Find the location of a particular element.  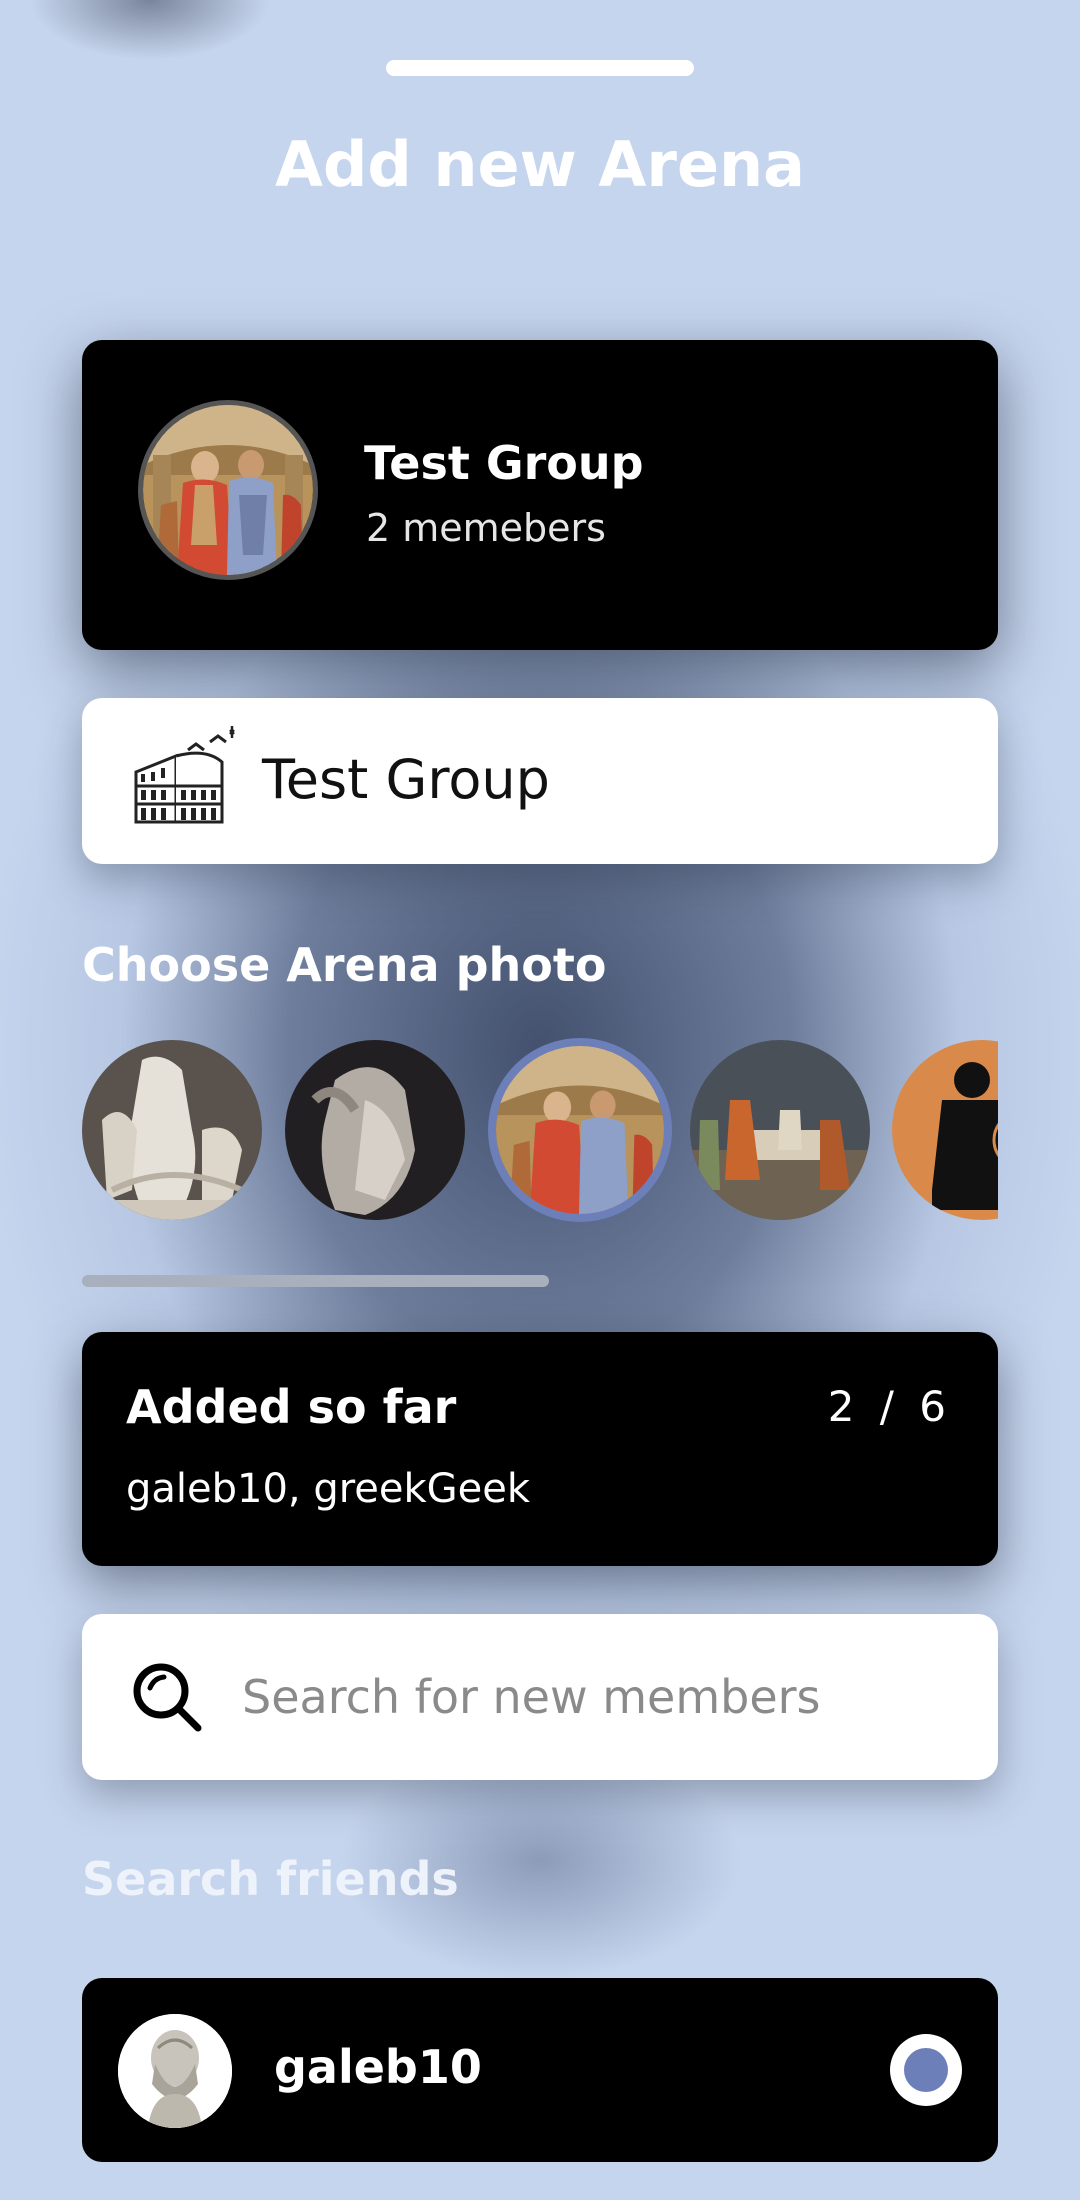

added-so-far-heading: Added so far is located at coordinates (291, 1407).